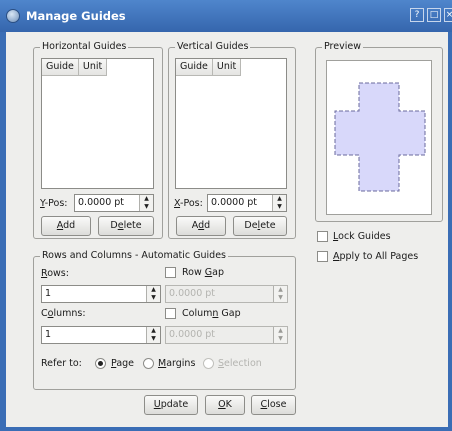 The image size is (452, 431). I want to click on columns-stepper: ▲ ▼, so click(153, 335).